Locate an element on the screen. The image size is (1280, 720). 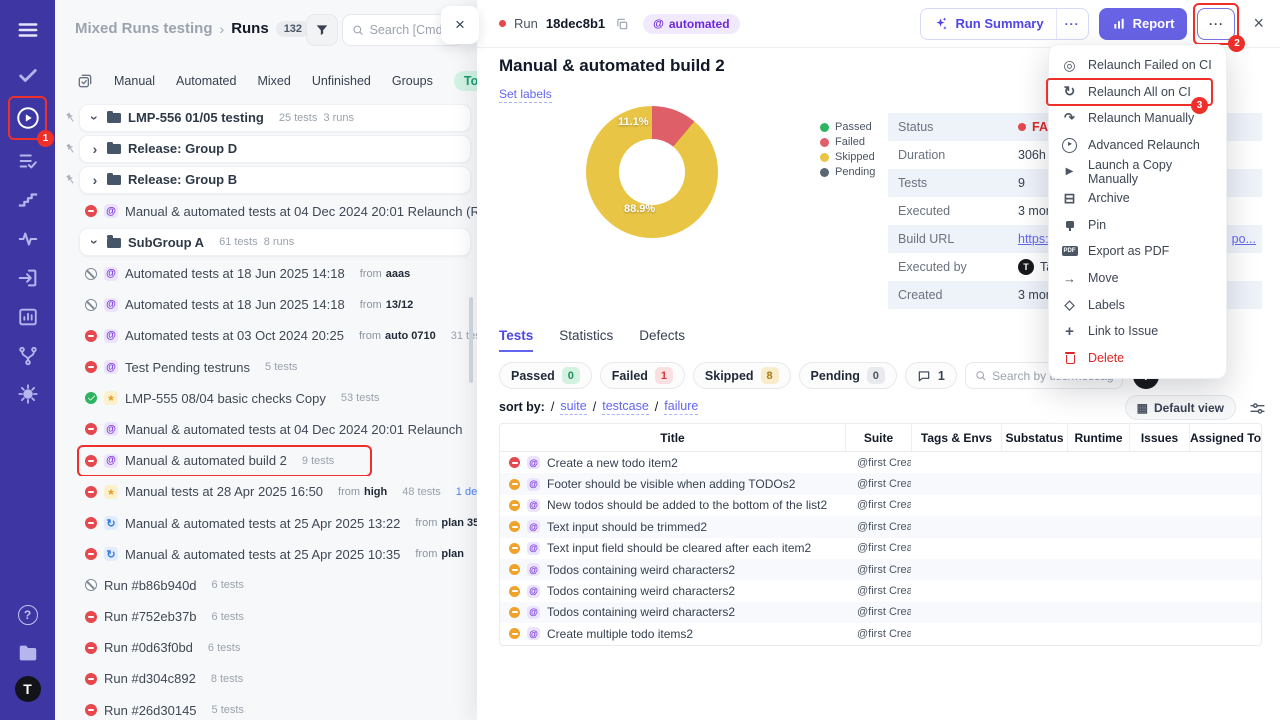
run-list-item: › Run #d304c892 from 8 tests is located at coordinates (266, 678).